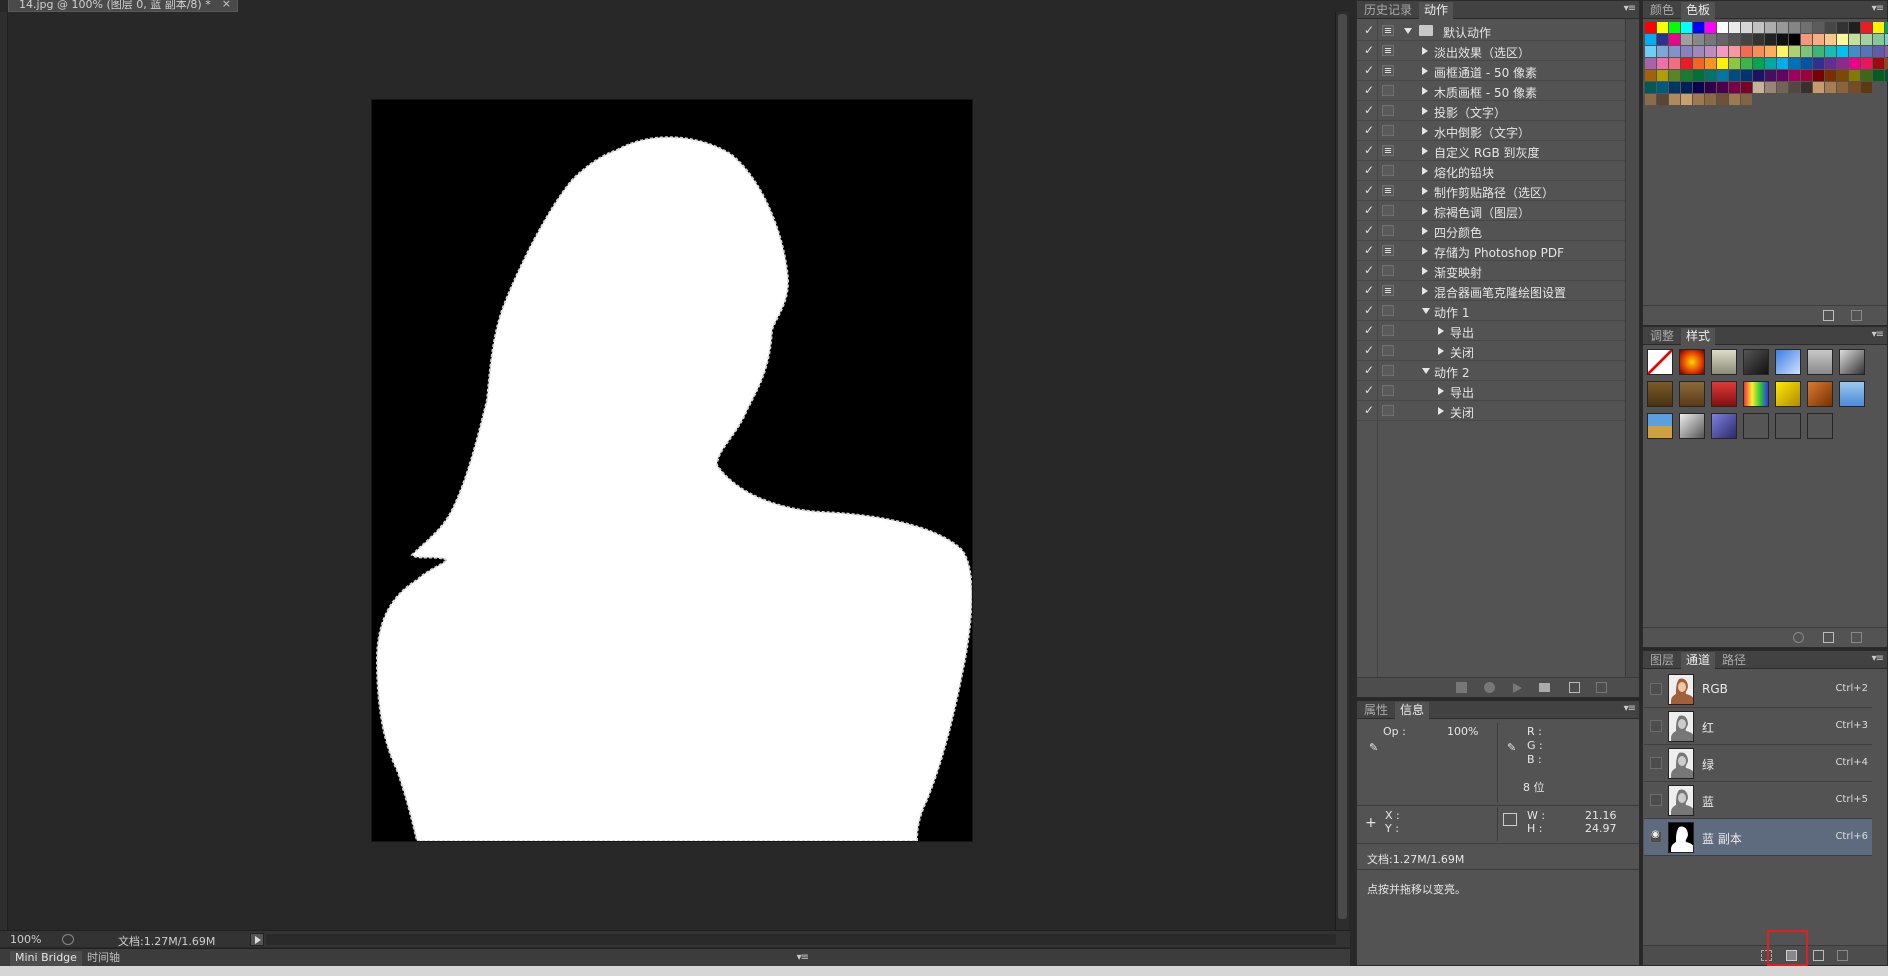 The height and width of the screenshot is (976, 1888). I want to click on scrollbar-thumb, so click(1342, 466).